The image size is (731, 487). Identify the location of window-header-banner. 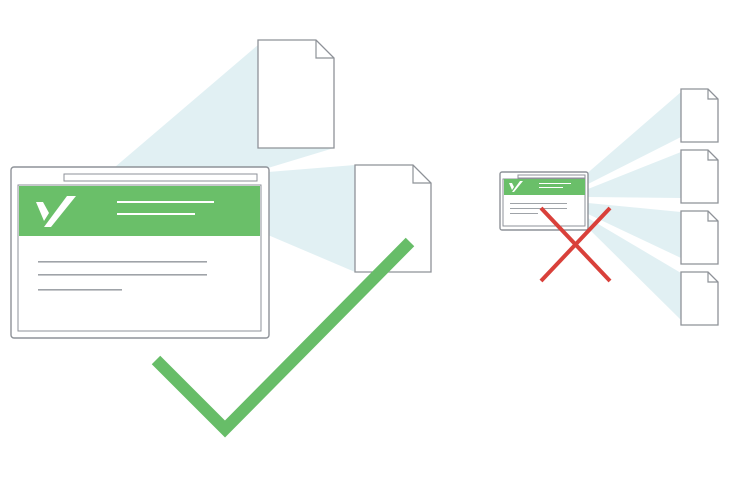
(139, 211).